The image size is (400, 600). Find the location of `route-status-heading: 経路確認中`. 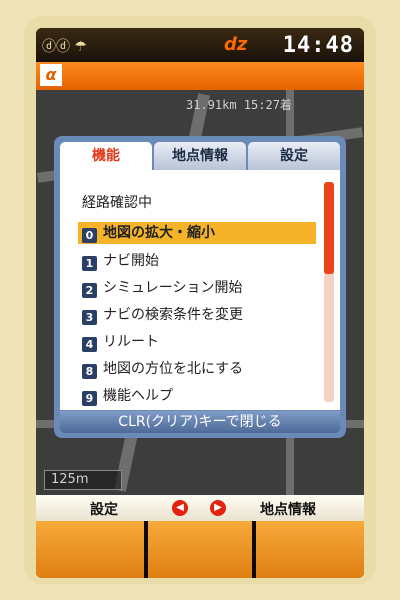

route-status-heading: 経路確認中 is located at coordinates (117, 203).